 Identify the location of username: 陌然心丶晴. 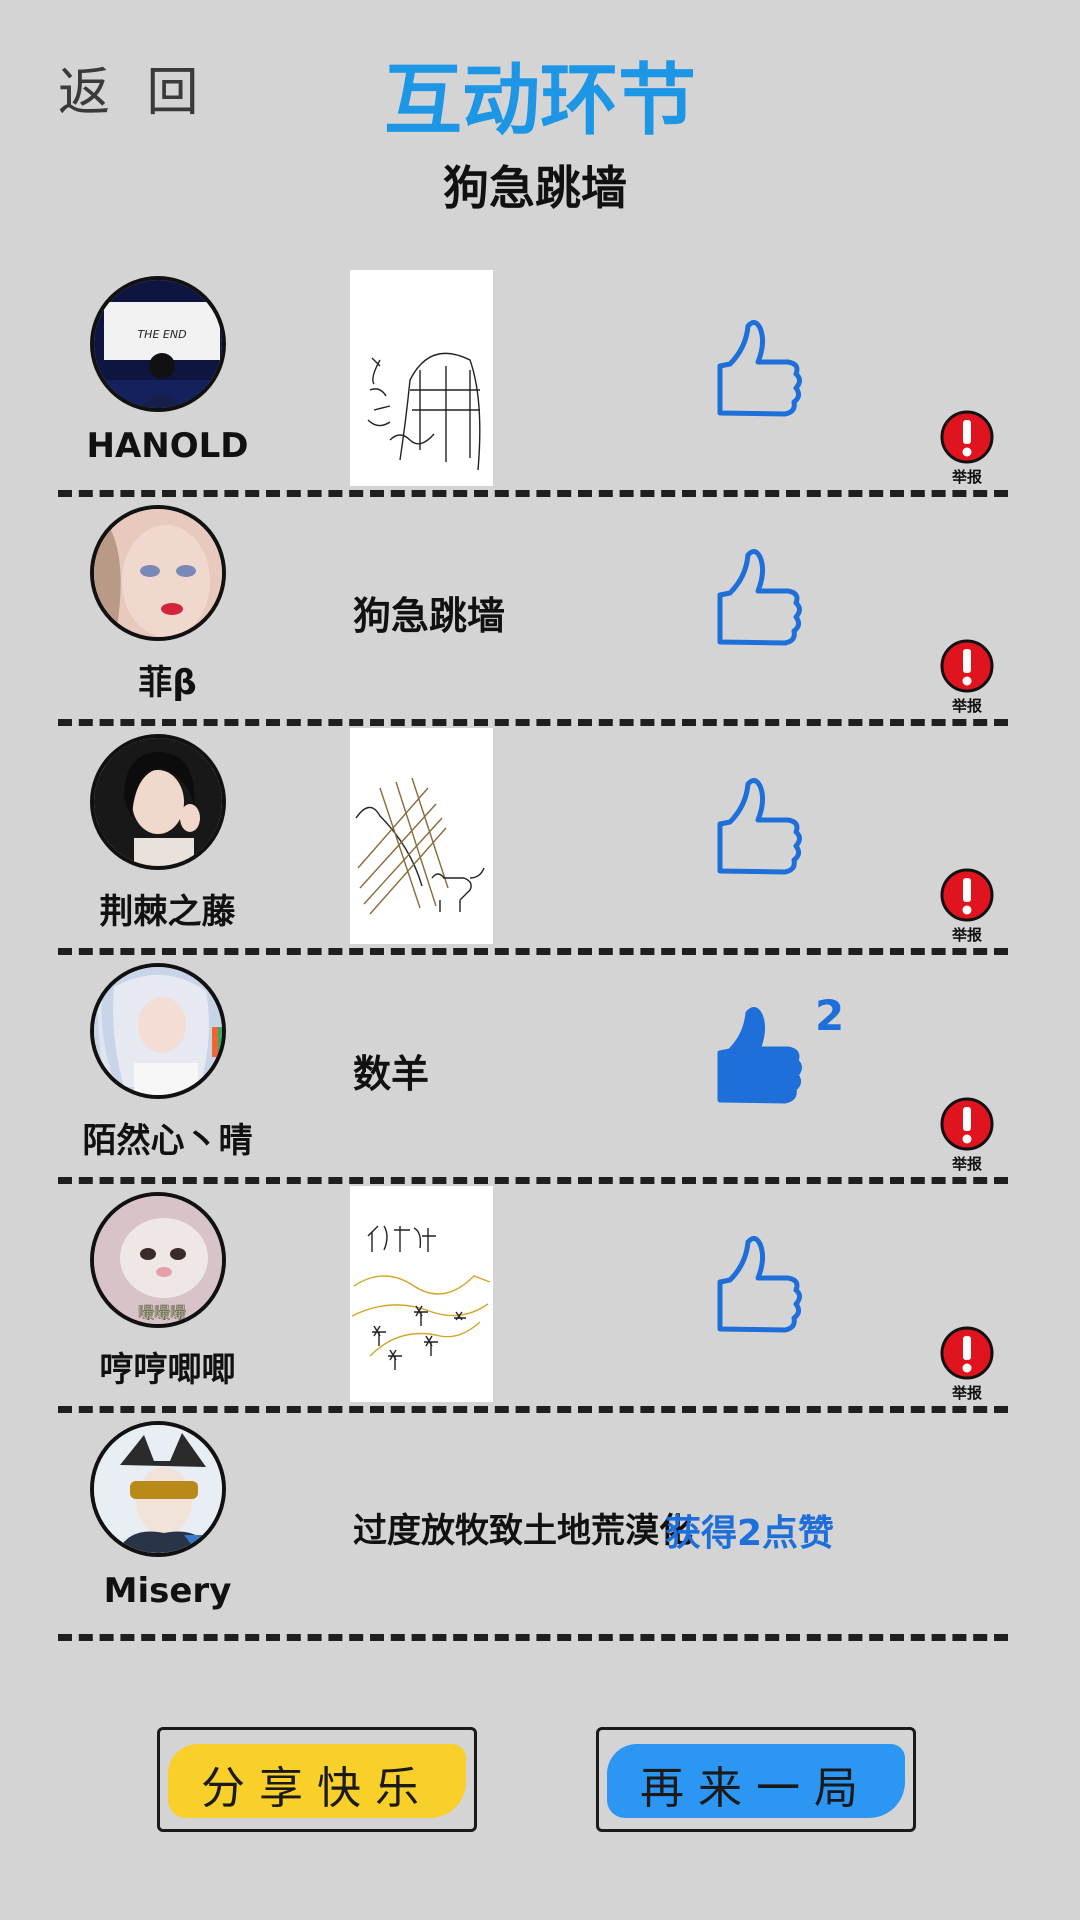
(167, 1141).